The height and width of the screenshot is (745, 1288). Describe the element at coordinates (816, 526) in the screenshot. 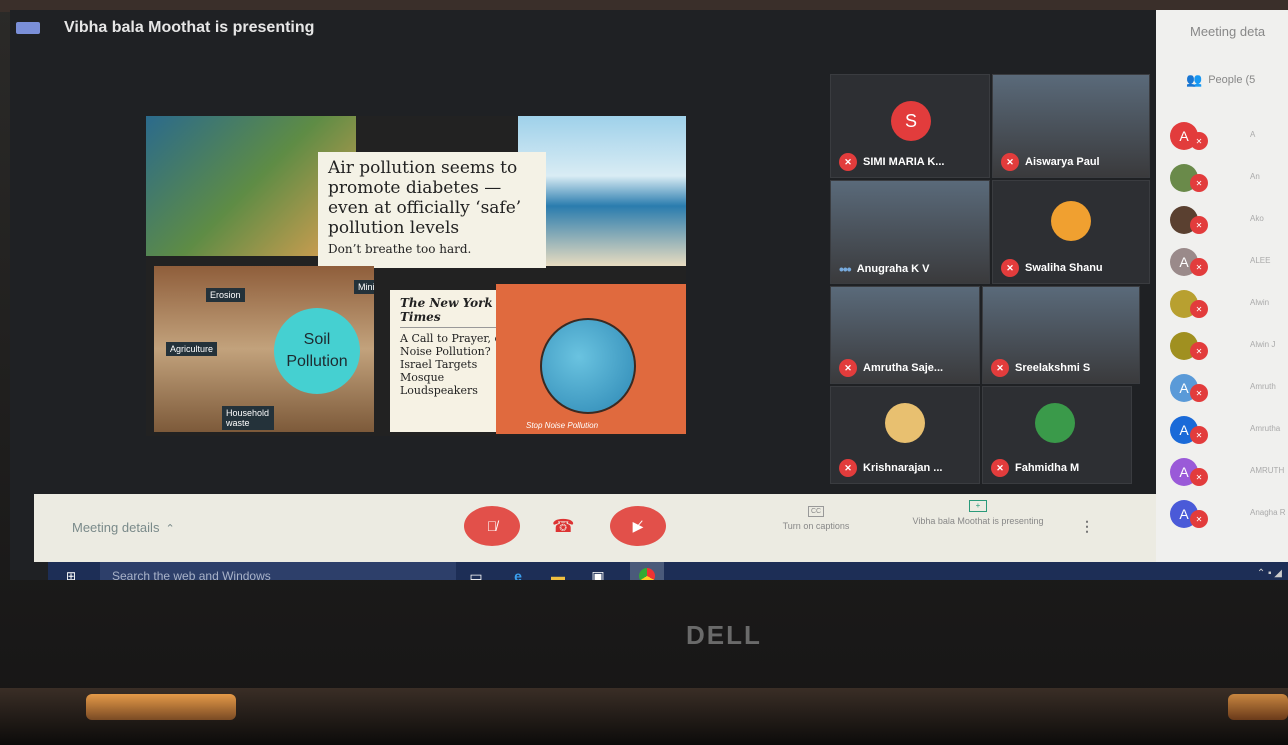

I see `captions-label: Turn on captions` at that location.